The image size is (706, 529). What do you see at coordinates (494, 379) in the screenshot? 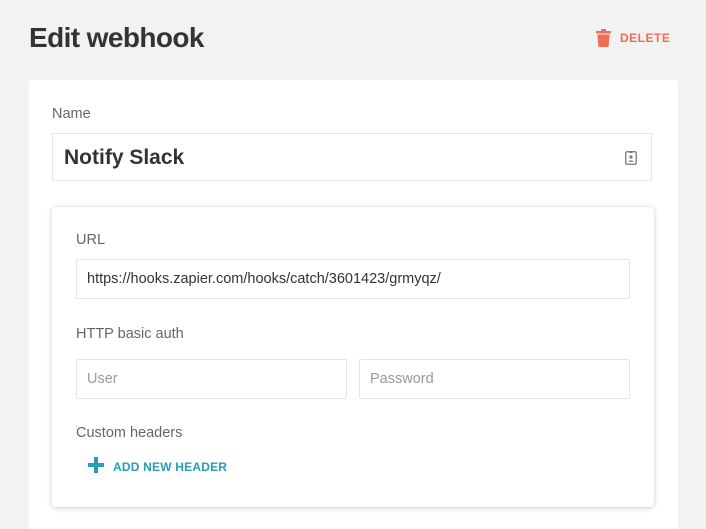
I see `password-input: Password` at bounding box center [494, 379].